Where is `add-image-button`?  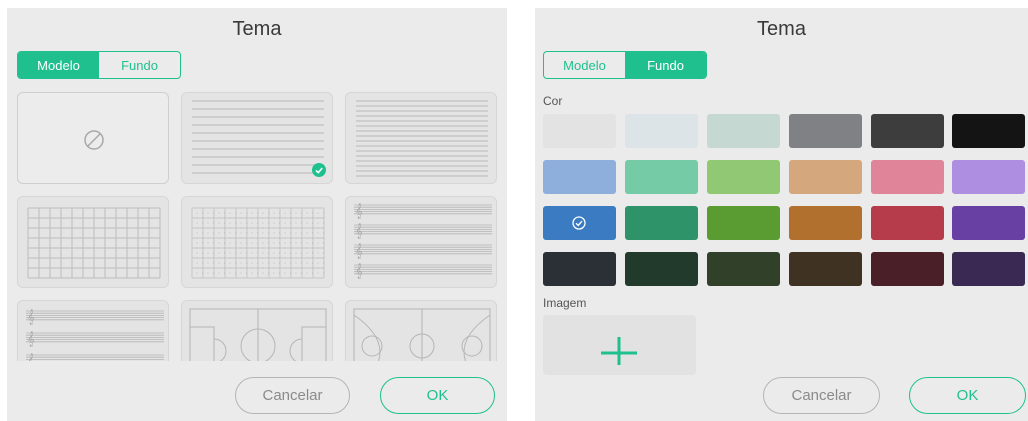
add-image-button is located at coordinates (619, 345).